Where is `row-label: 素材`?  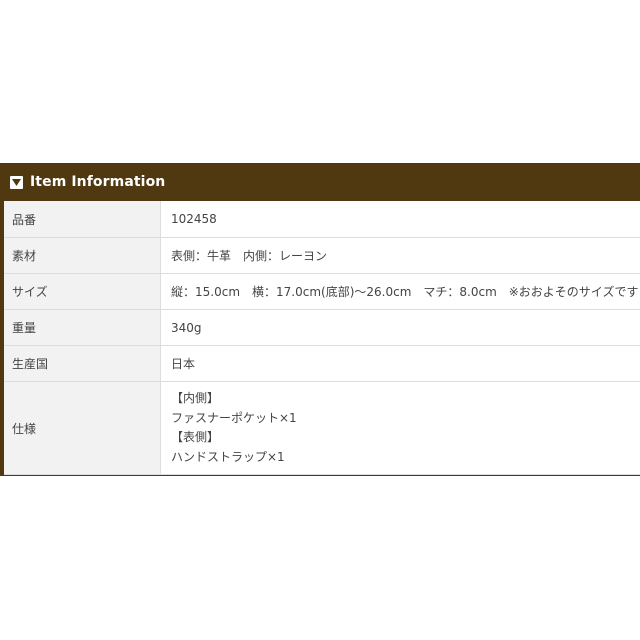
row-label: 素材 is located at coordinates (82, 255).